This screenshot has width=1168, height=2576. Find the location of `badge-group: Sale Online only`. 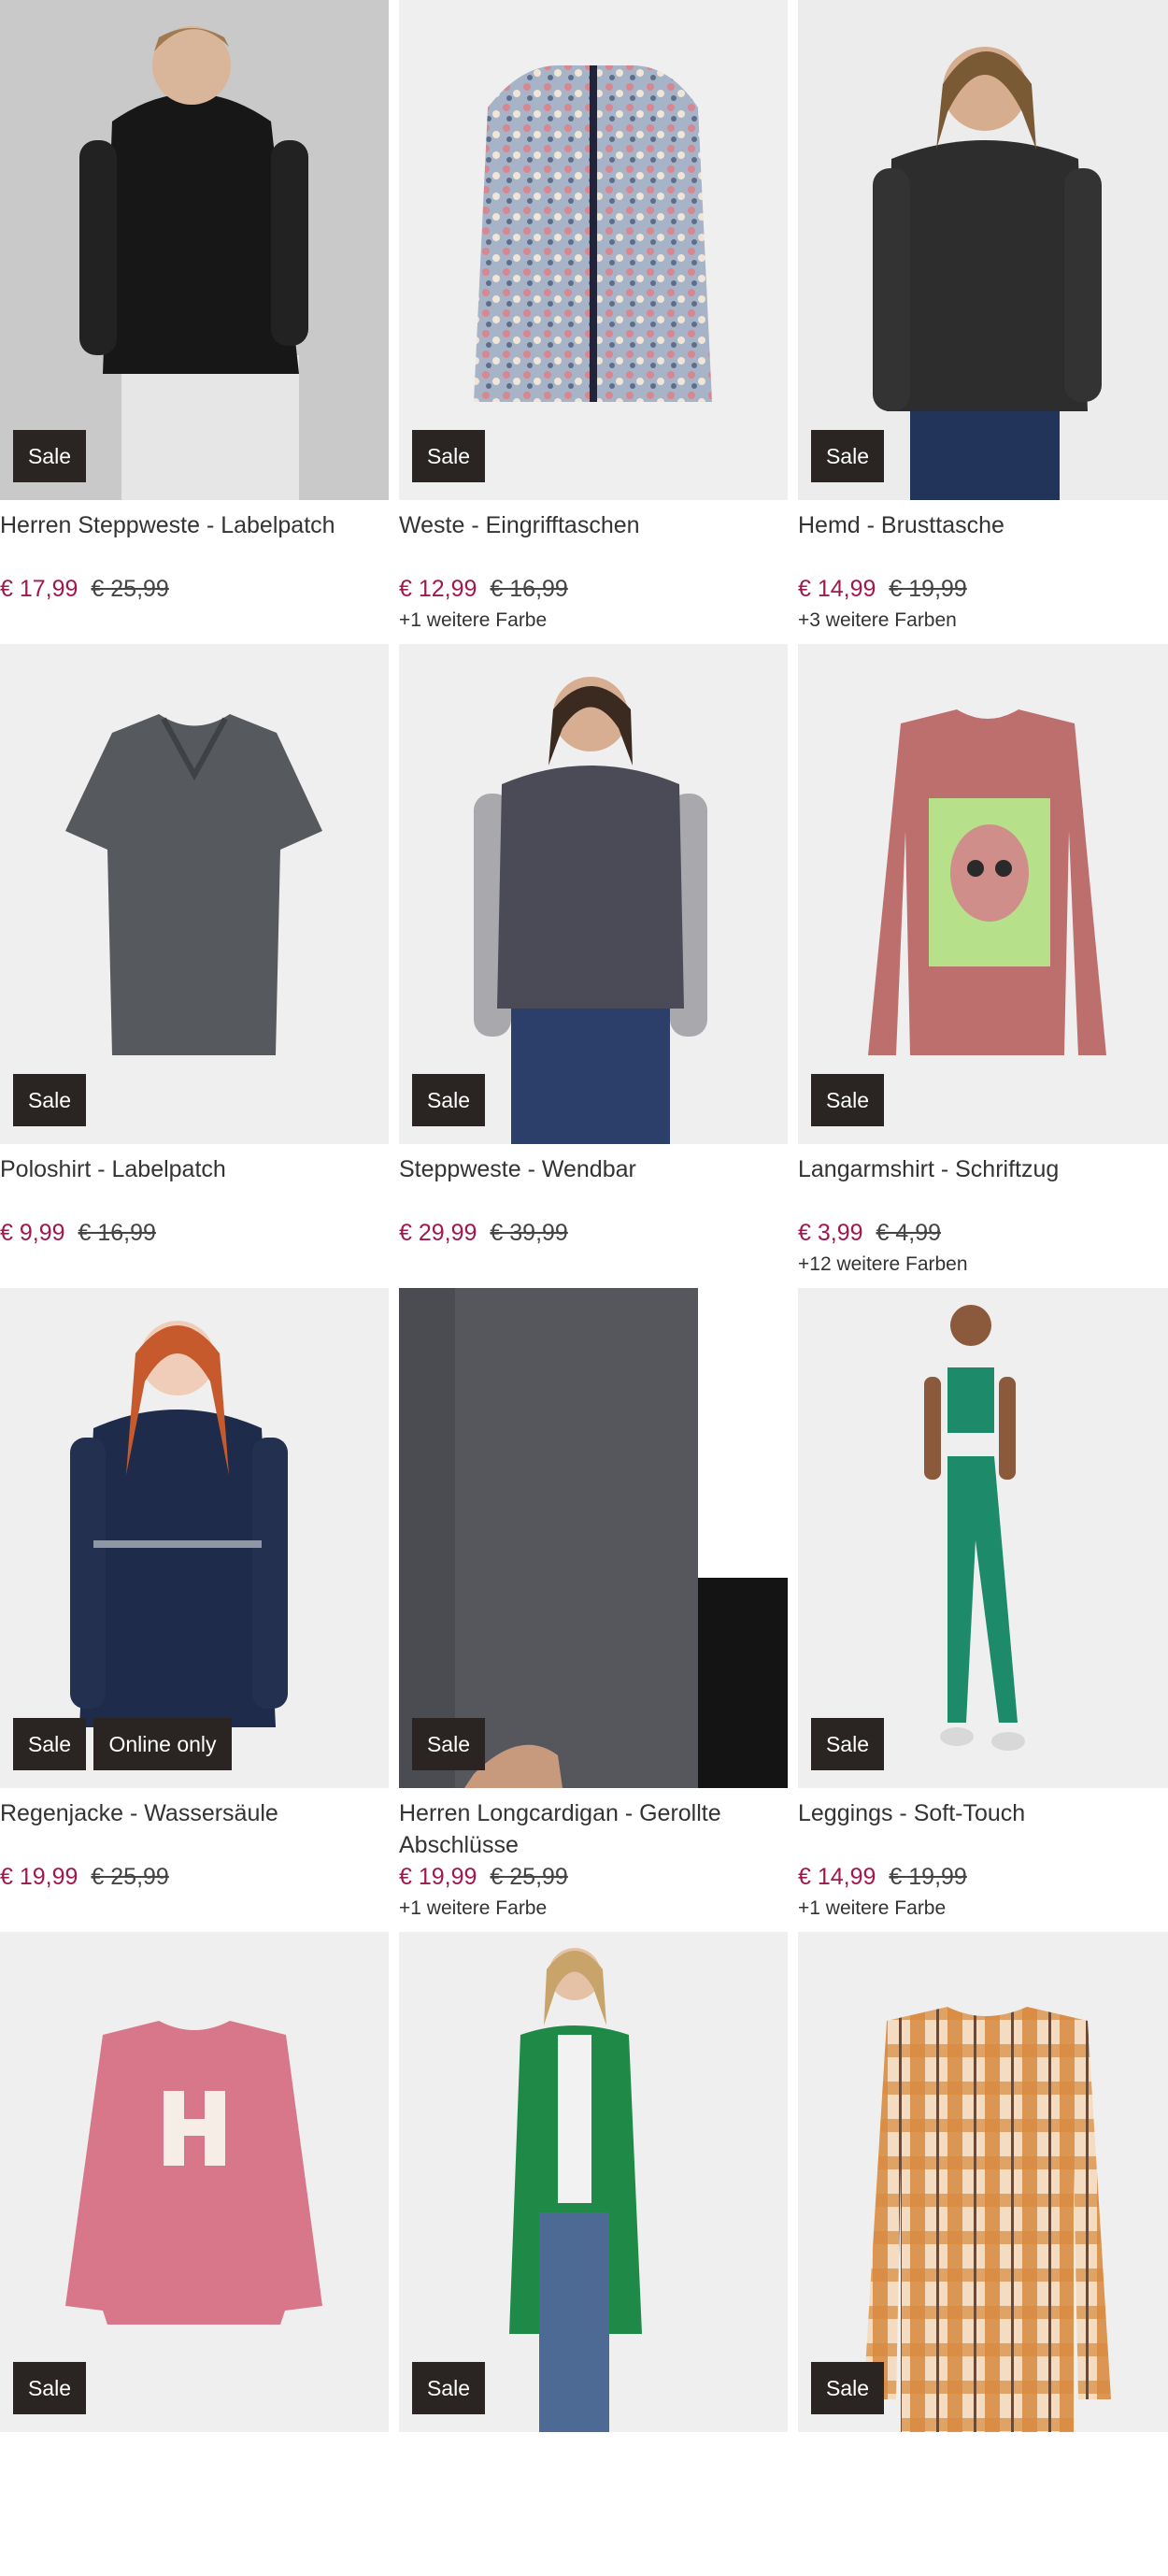

badge-group: Sale Online only is located at coordinates (122, 1744).